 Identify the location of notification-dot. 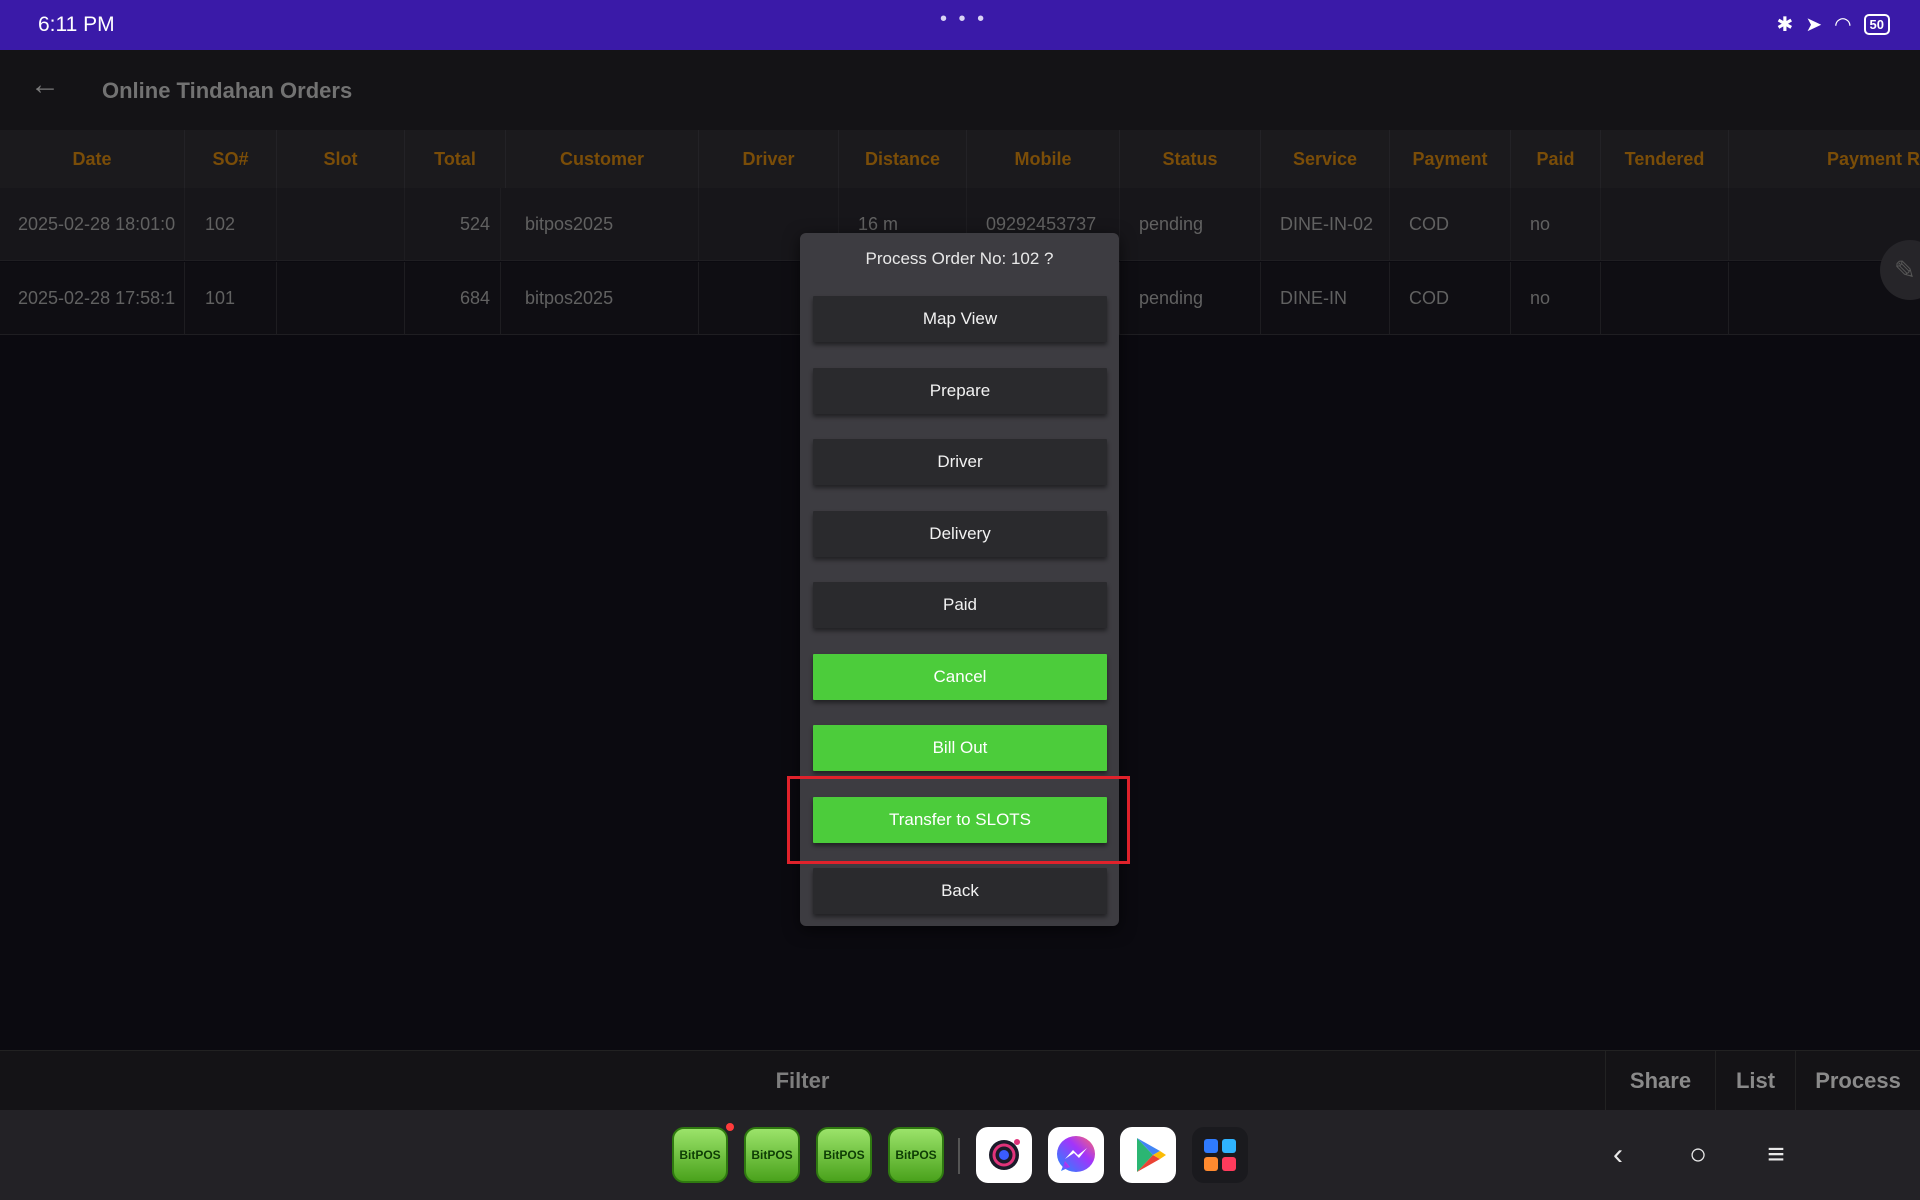
(730, 1127).